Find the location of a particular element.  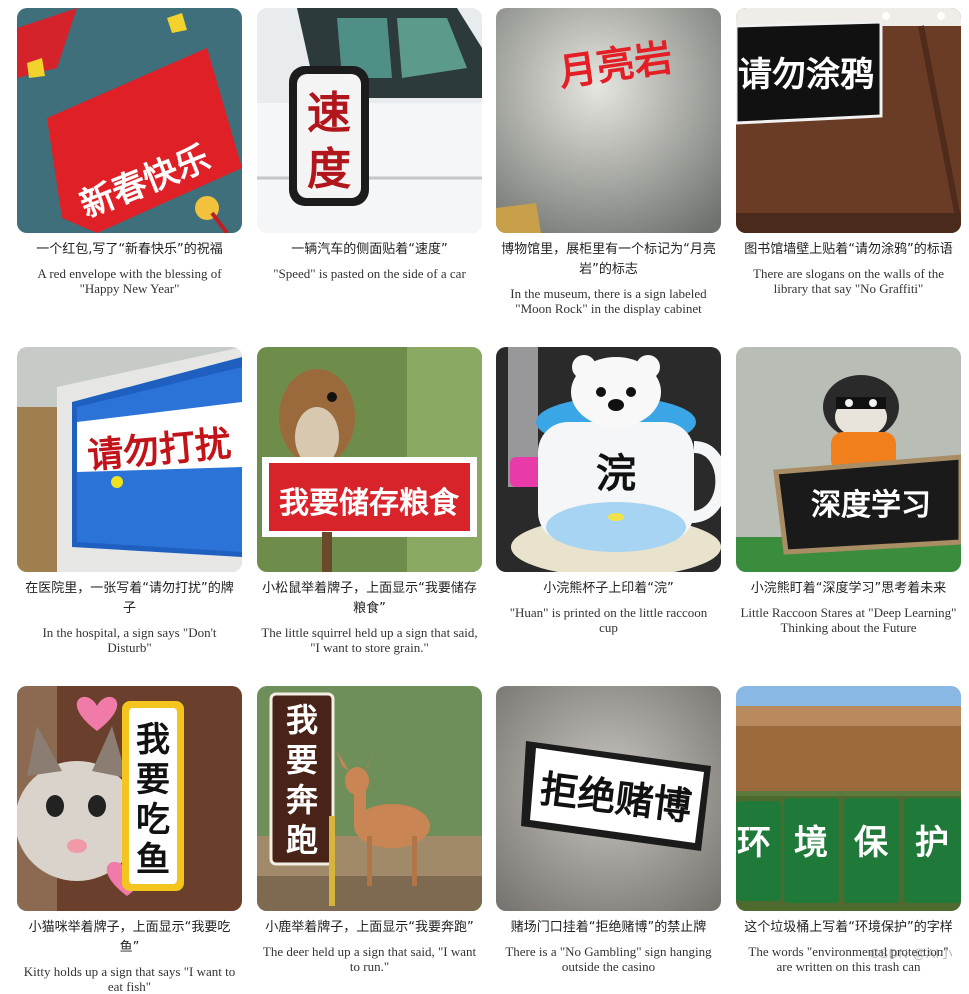

casino-image: 拒绝赌博 is located at coordinates (608, 798).